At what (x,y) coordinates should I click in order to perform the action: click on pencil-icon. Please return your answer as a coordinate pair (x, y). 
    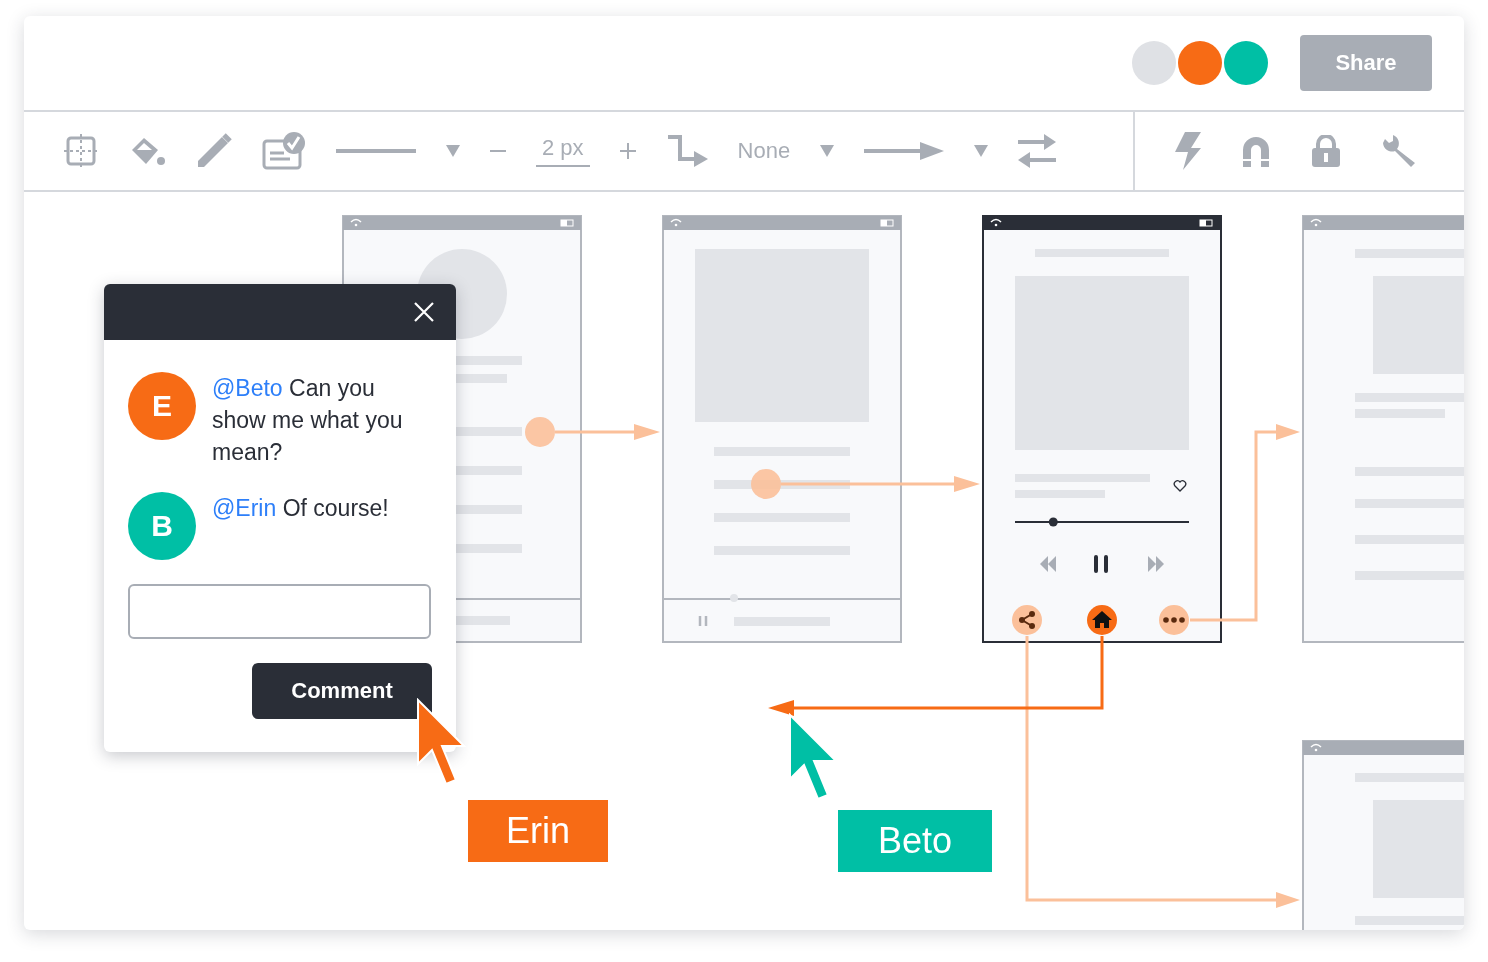
    Looking at the image, I should click on (214, 151).